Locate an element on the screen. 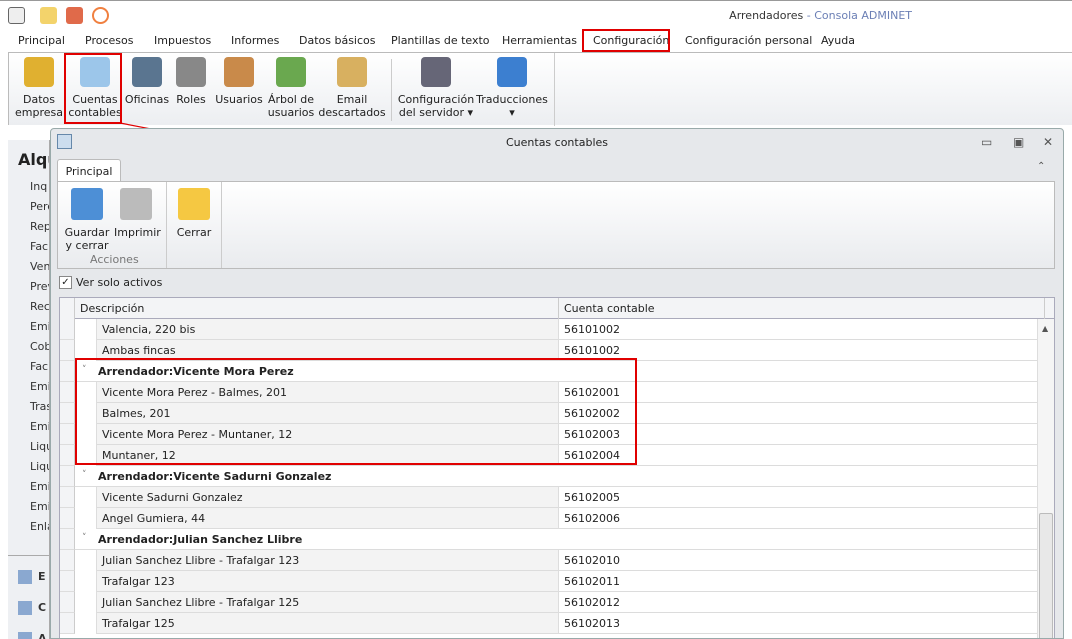 The height and width of the screenshot is (639, 1072). table-row: Muntaner, 12 56102004 is located at coordinates (549, 455).